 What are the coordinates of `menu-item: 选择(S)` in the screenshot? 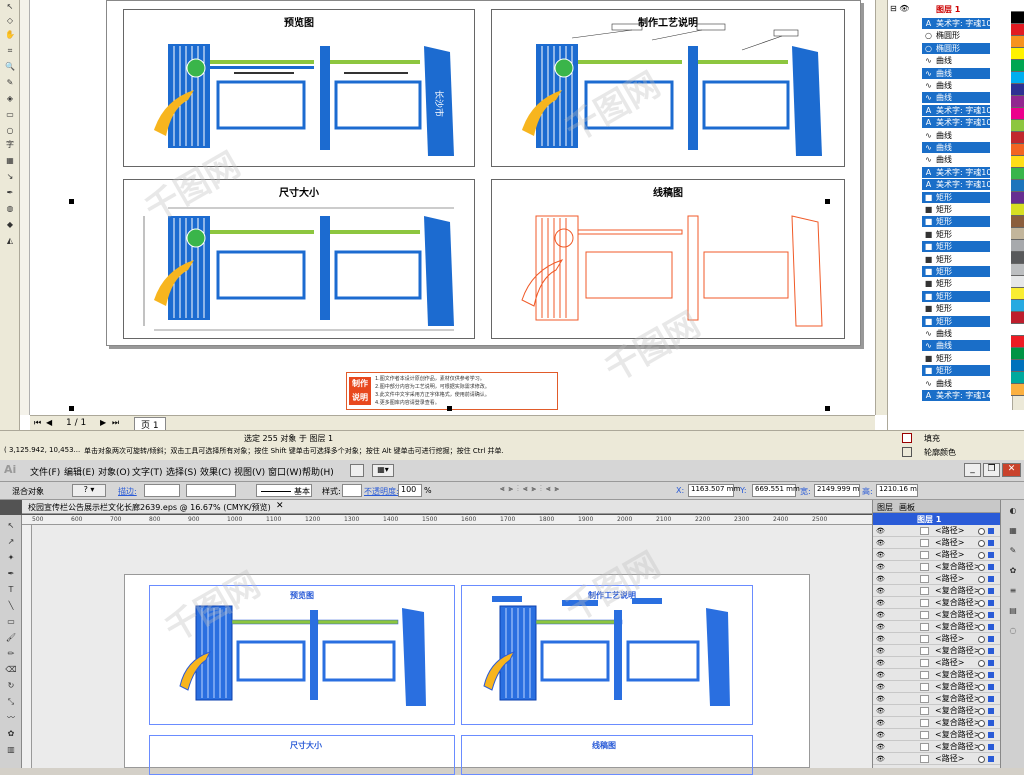 It's located at (181, 471).